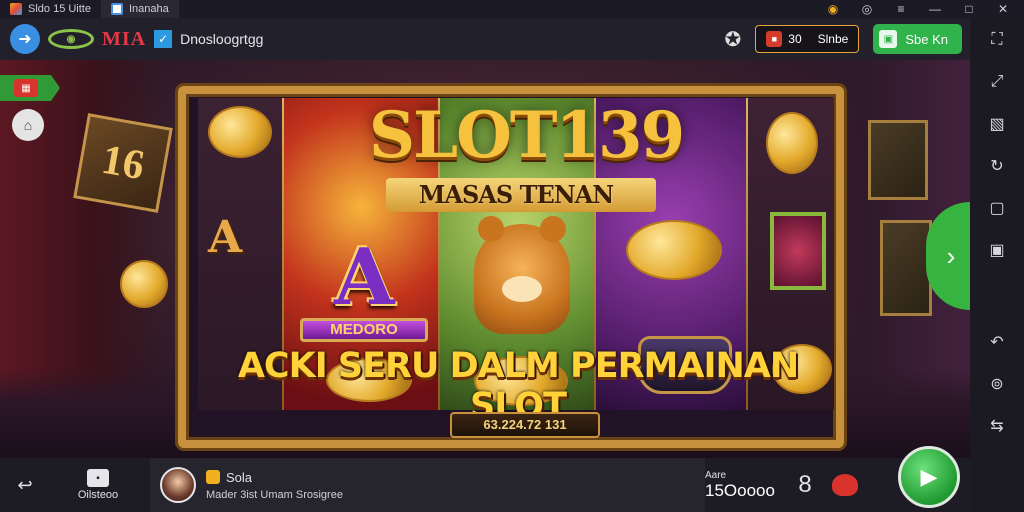 This screenshot has height=512, width=1024. What do you see at coordinates (144, 284) in the screenshot?
I see `coin-decoration` at bounding box center [144, 284].